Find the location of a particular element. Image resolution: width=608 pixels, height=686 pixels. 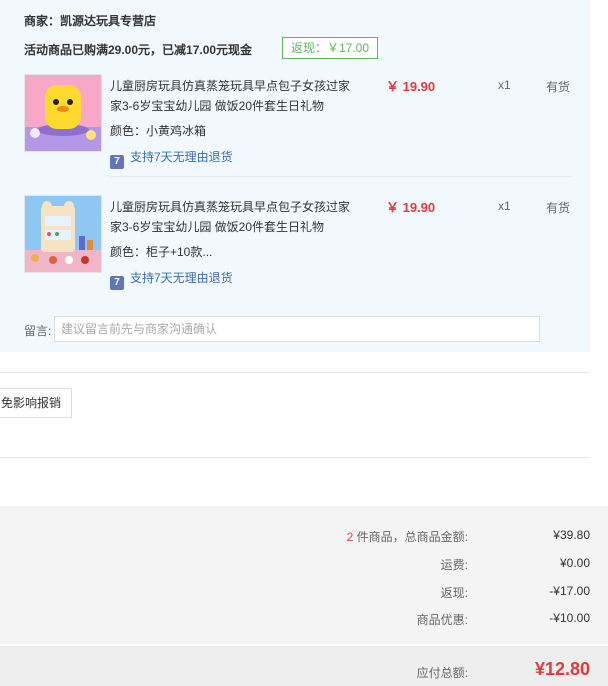

shipping-value: ¥0.00 is located at coordinates (574, 563).